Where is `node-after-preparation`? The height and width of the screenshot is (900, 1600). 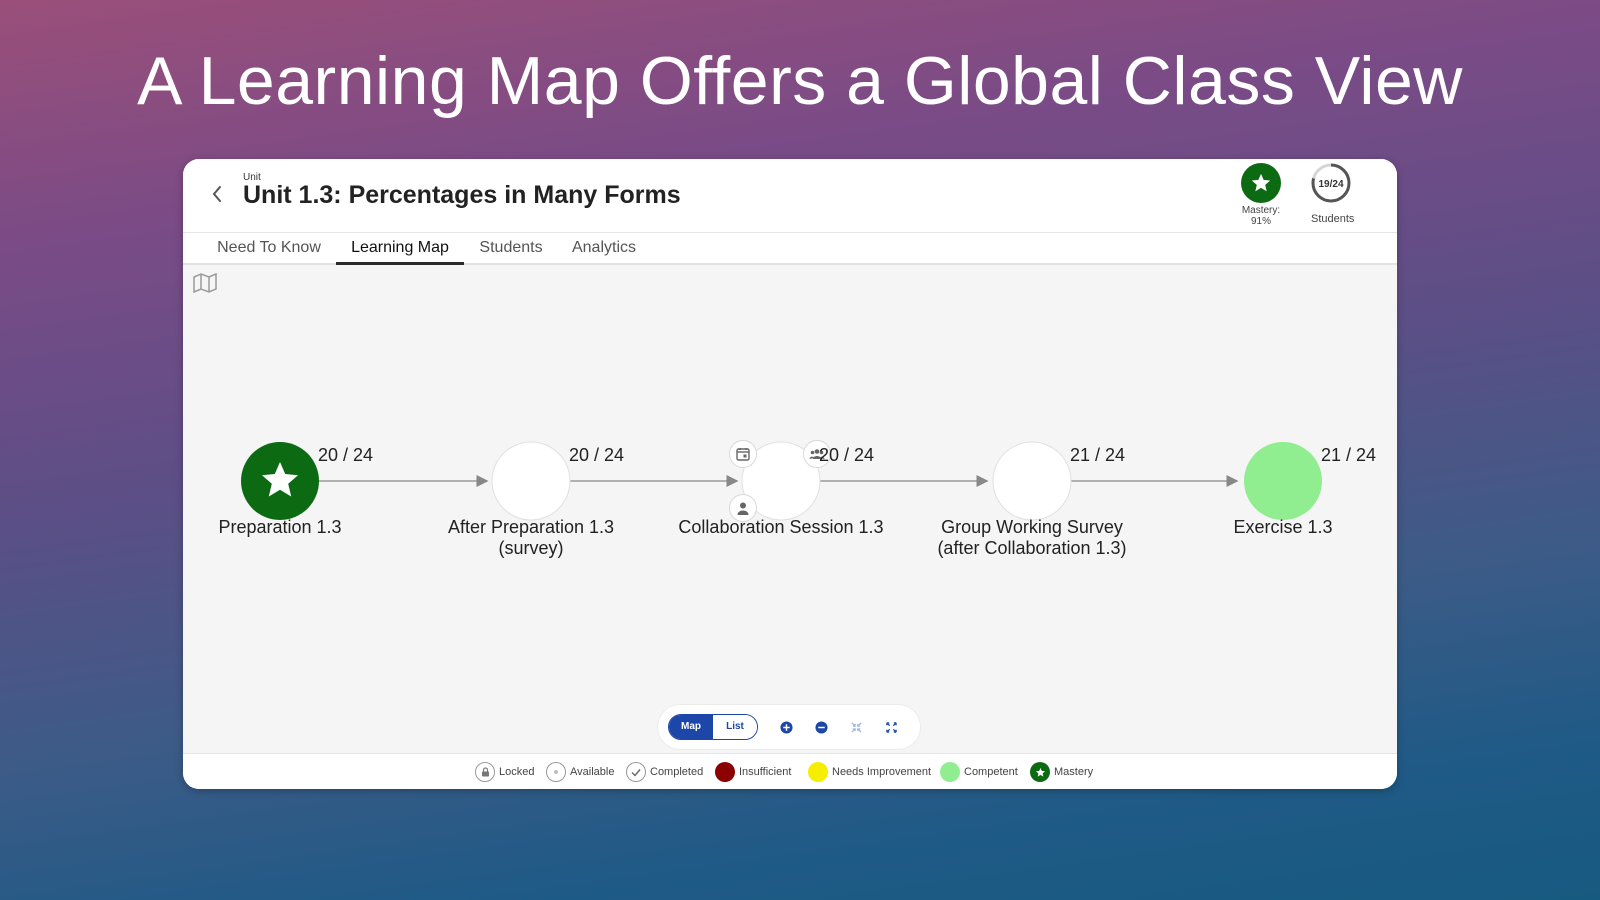
node-after-preparation is located at coordinates (531, 481).